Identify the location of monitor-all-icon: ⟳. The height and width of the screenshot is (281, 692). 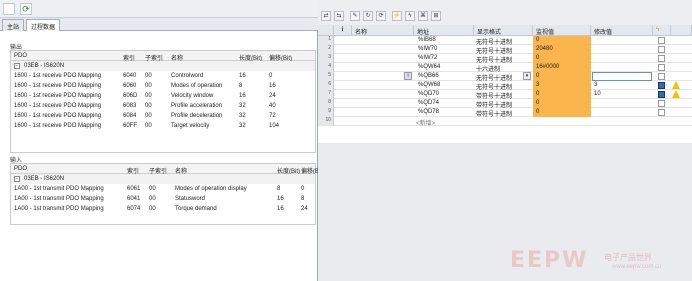
(381, 16).